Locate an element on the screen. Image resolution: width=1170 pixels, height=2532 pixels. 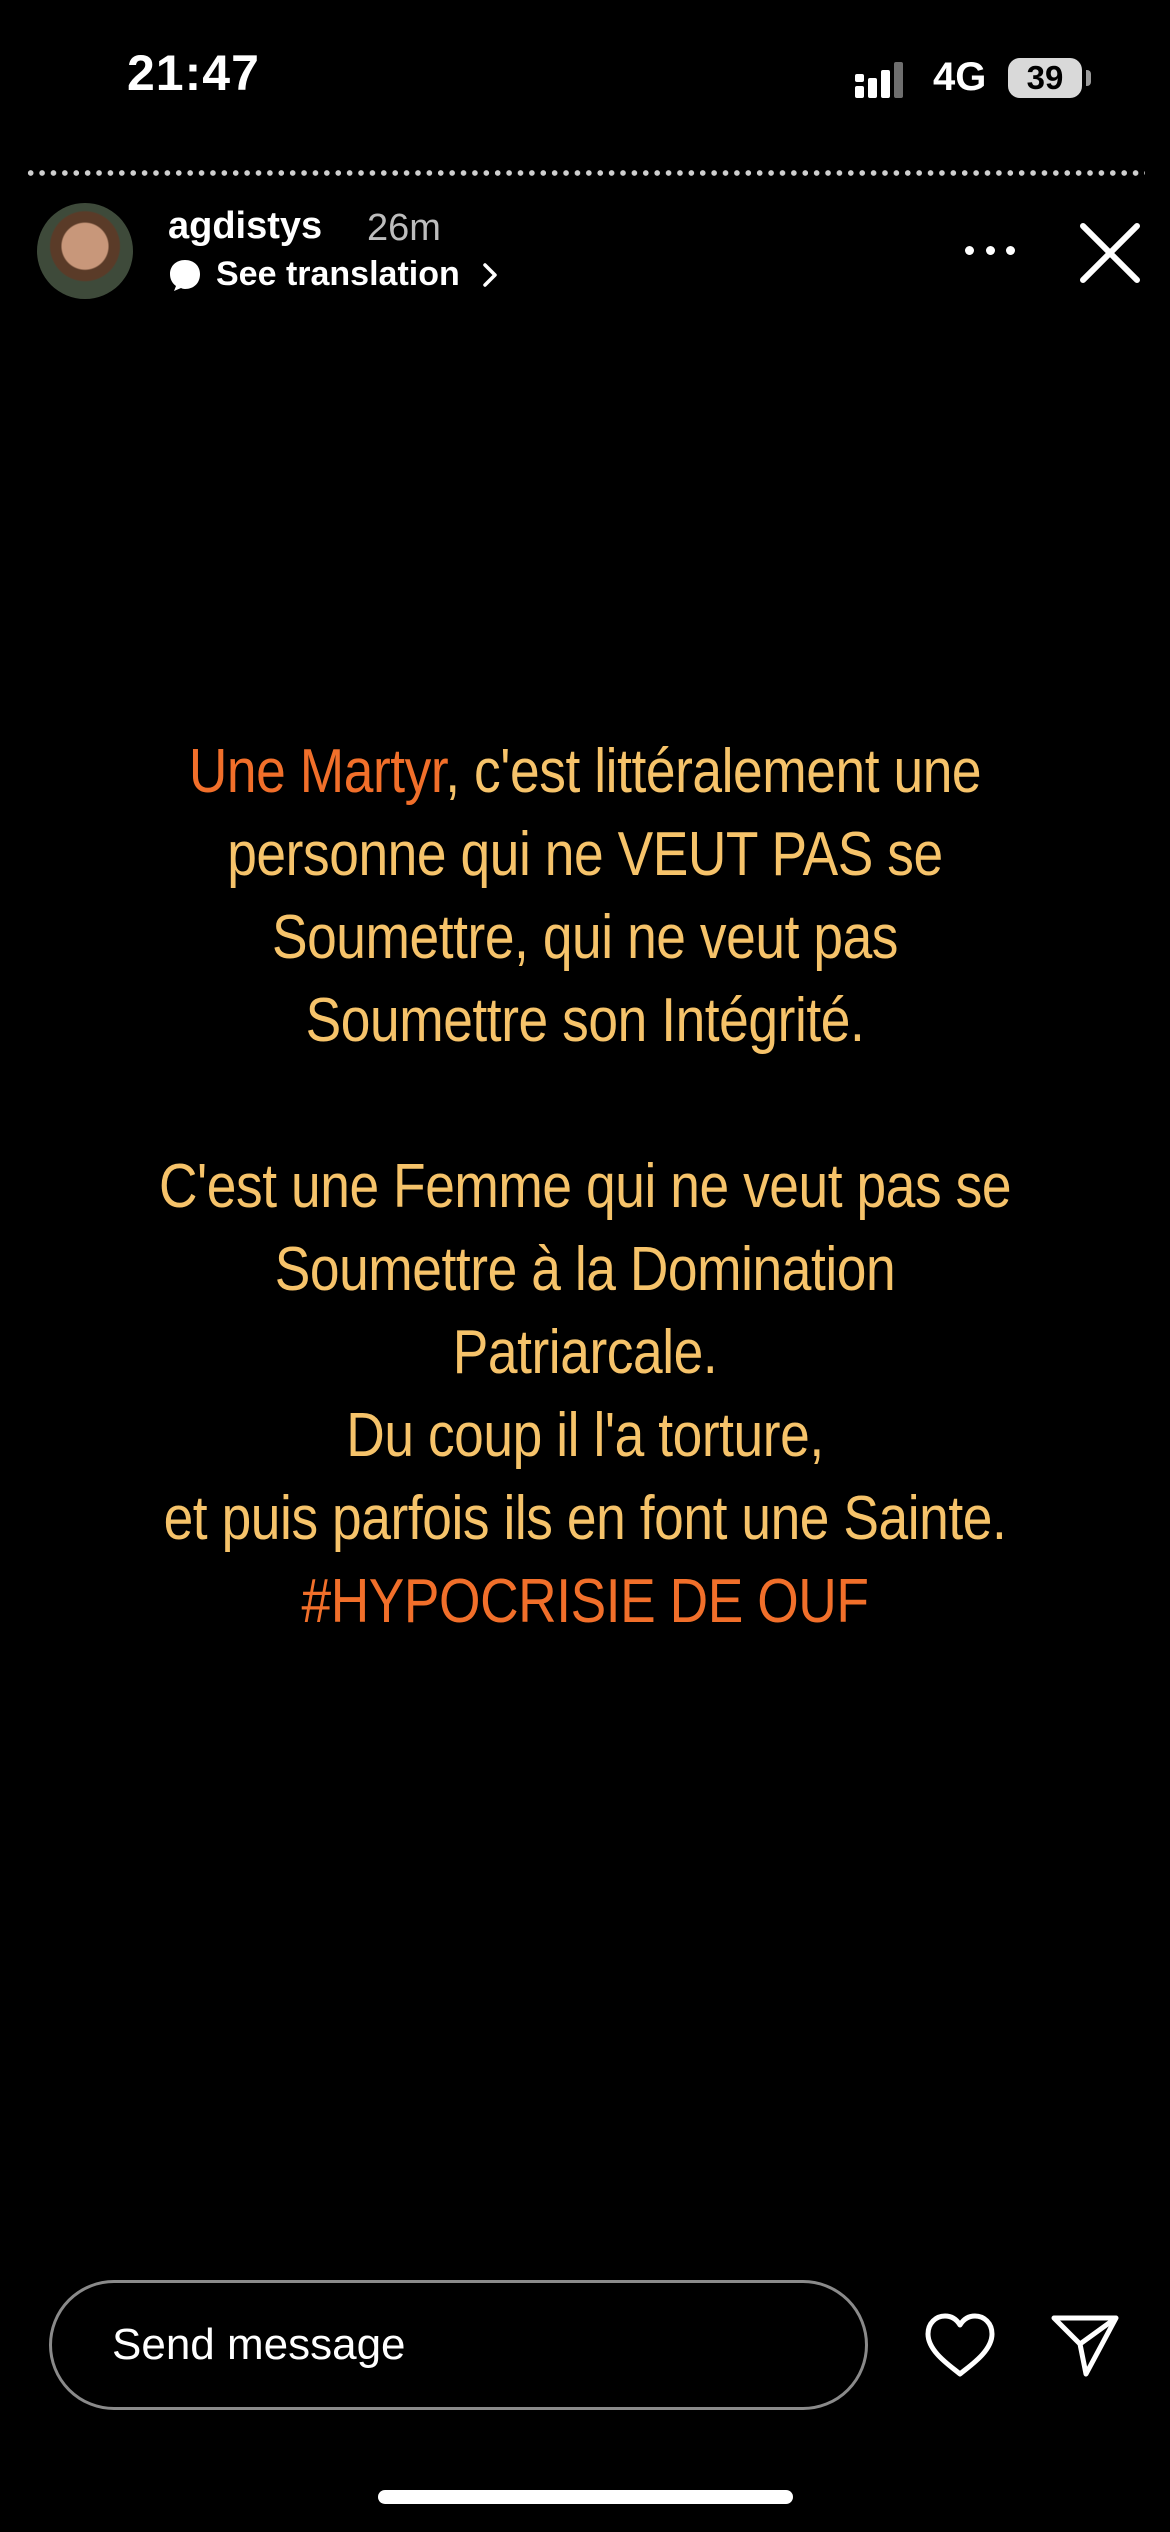
story-accent-text: Une Martyr is located at coordinates (317, 771).